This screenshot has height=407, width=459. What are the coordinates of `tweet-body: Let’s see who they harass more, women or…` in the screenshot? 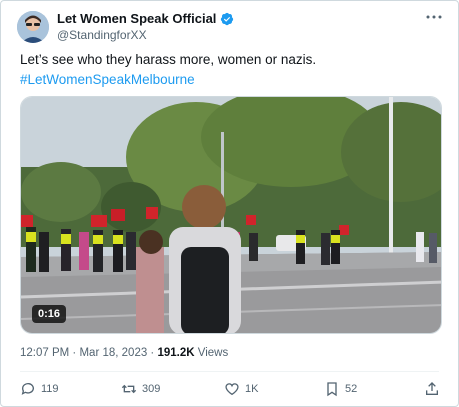 It's located at (168, 59).